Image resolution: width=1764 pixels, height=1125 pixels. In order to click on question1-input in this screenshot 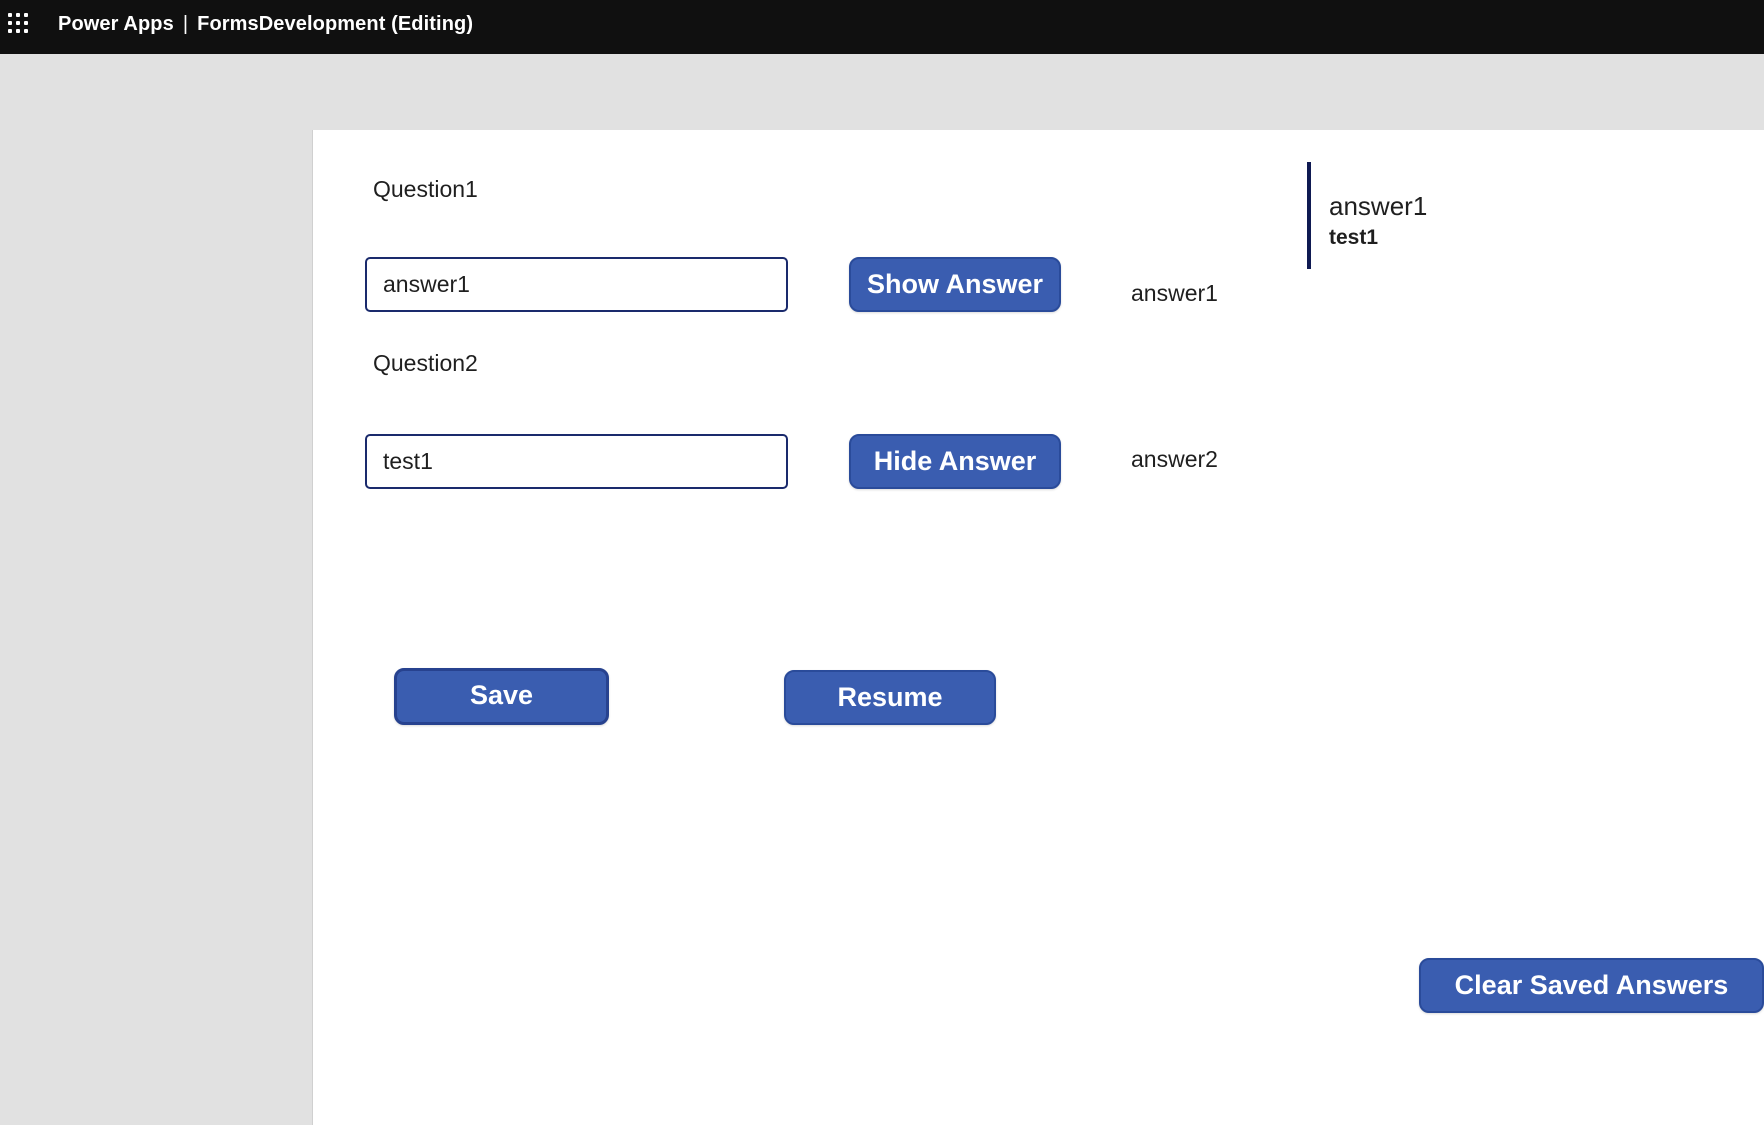, I will do `click(576, 284)`.